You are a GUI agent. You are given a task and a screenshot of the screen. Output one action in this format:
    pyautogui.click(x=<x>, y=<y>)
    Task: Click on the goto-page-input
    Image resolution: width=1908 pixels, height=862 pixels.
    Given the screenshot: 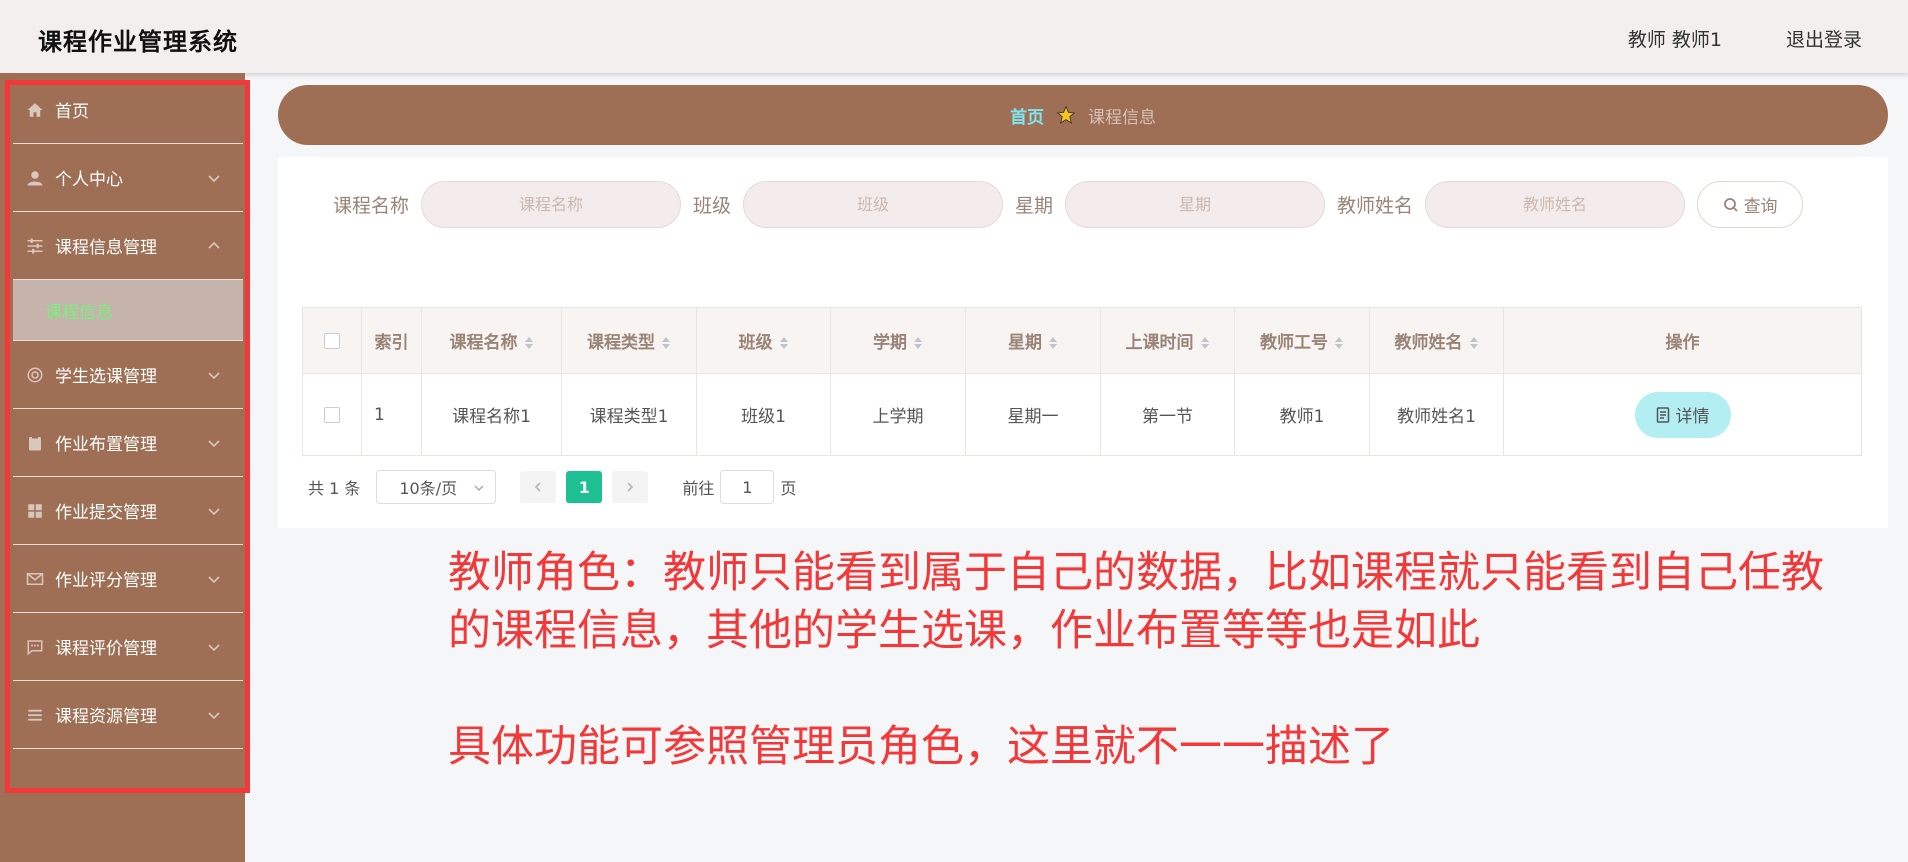 What is the action you would take?
    pyautogui.click(x=747, y=487)
    